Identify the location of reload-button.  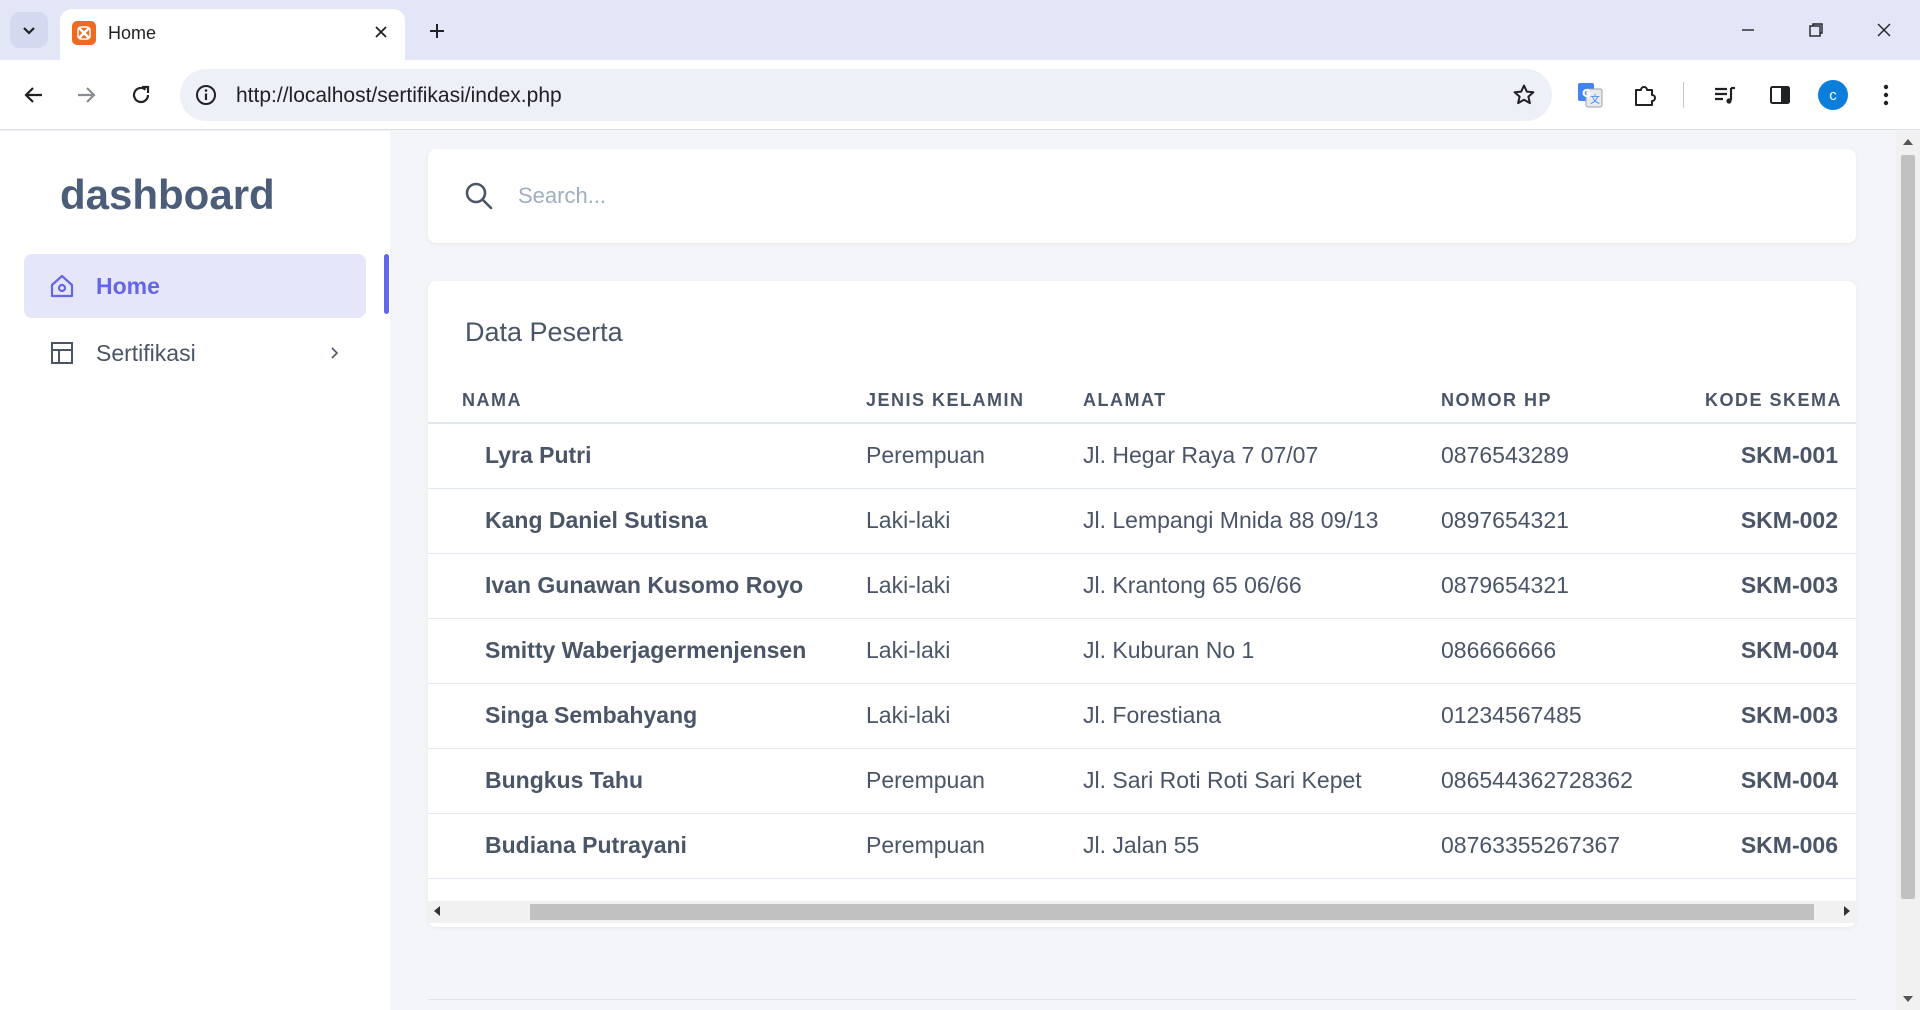
(141, 95).